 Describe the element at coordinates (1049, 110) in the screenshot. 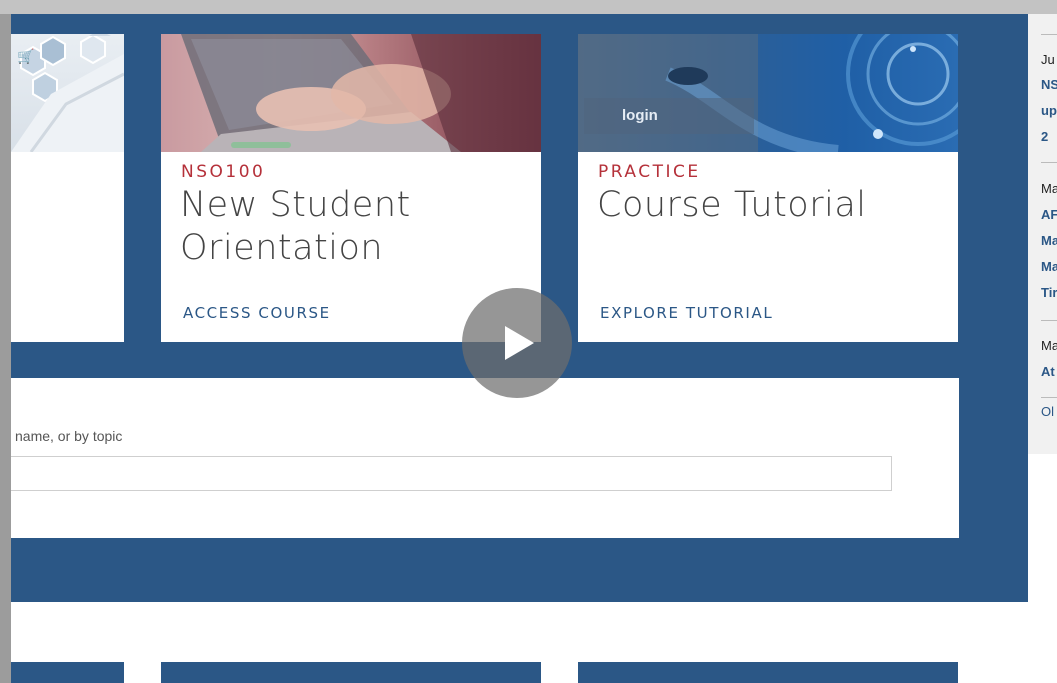

I see `sidebar-link-2: up` at that location.